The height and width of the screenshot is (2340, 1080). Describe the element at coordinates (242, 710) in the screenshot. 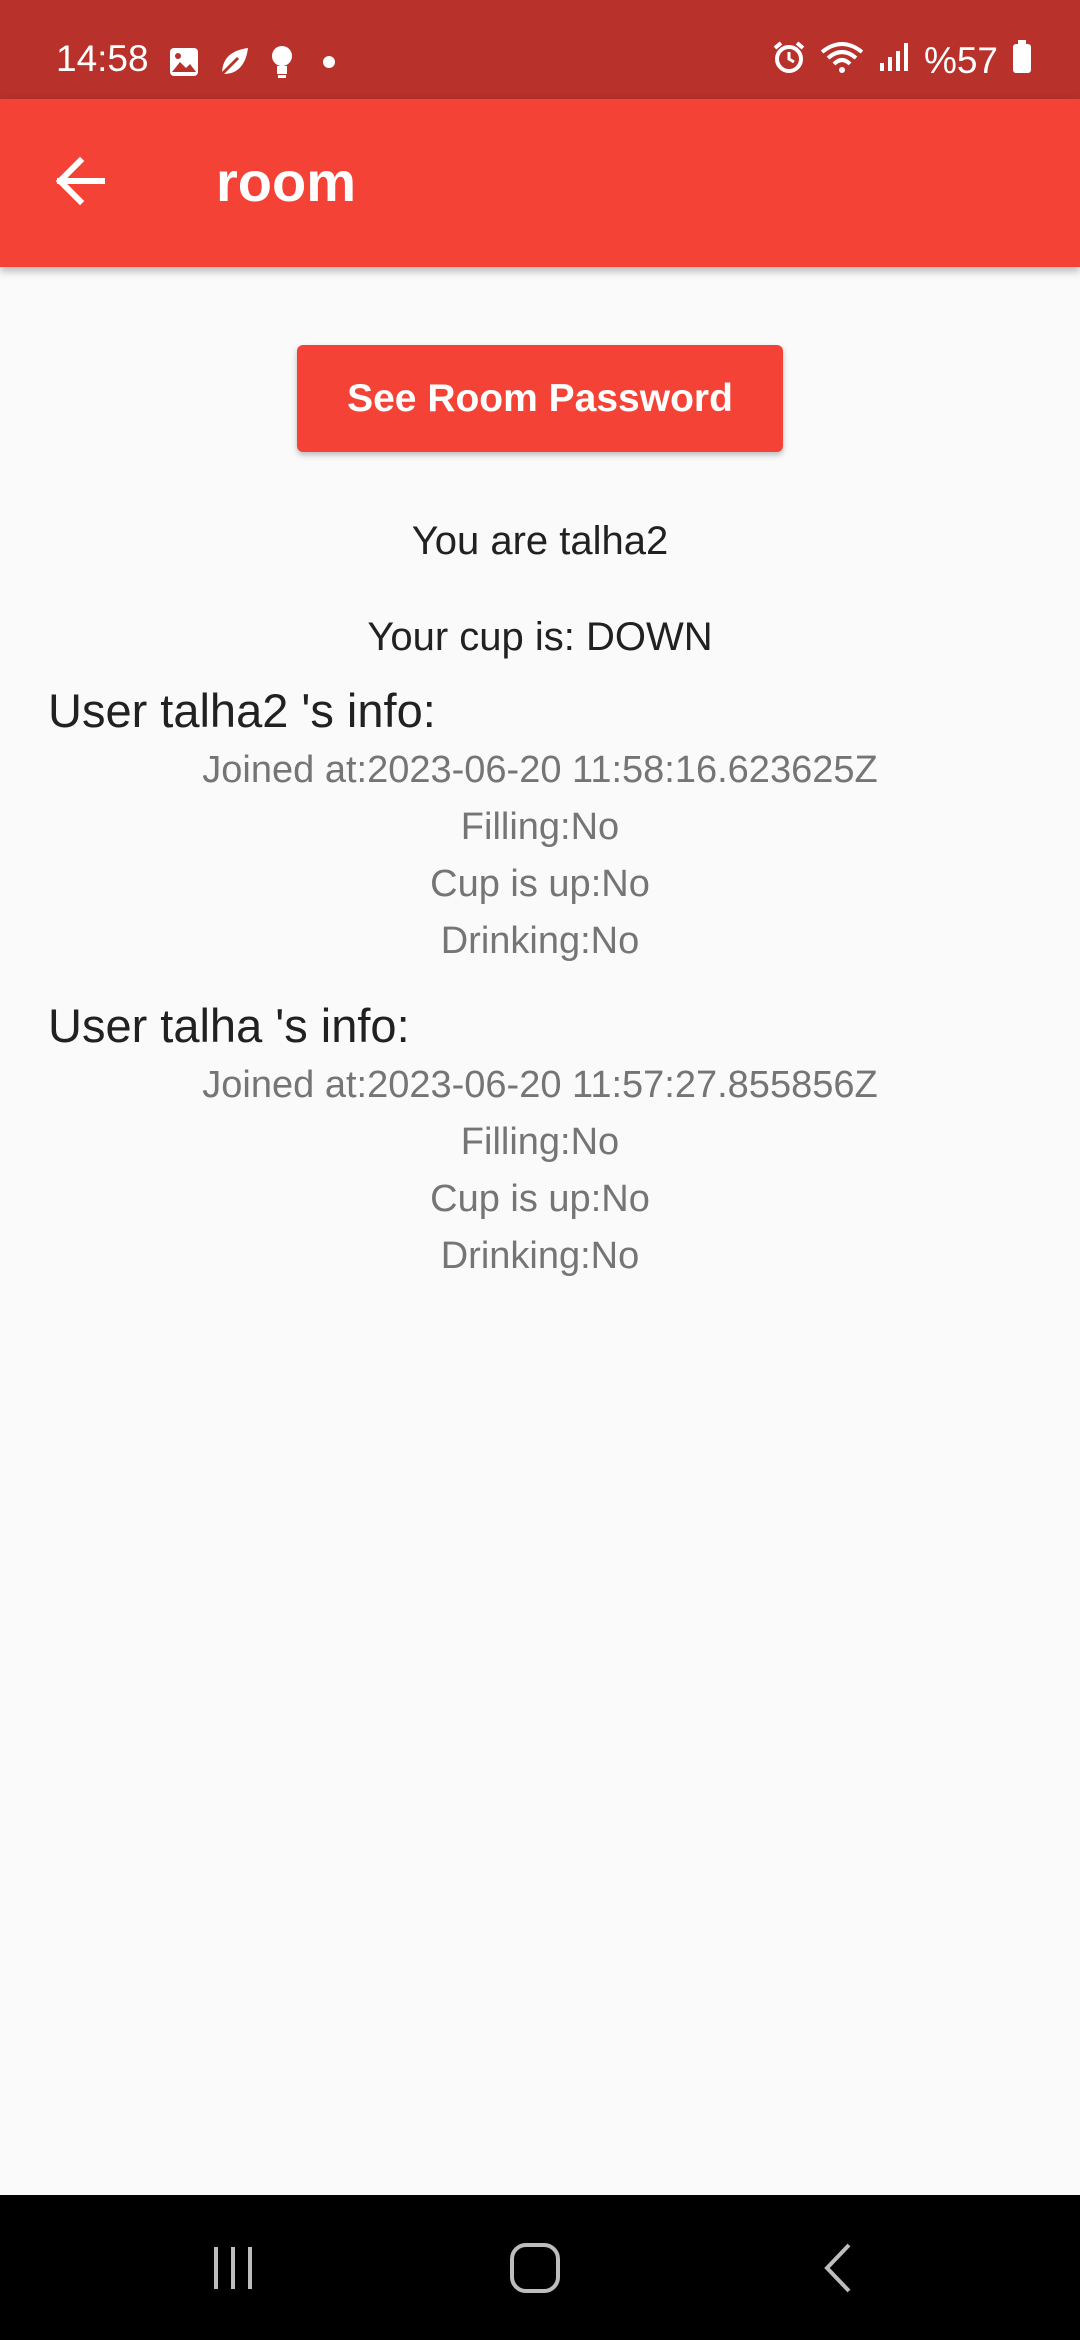

I see `user-heading: User talha2 's info:` at that location.